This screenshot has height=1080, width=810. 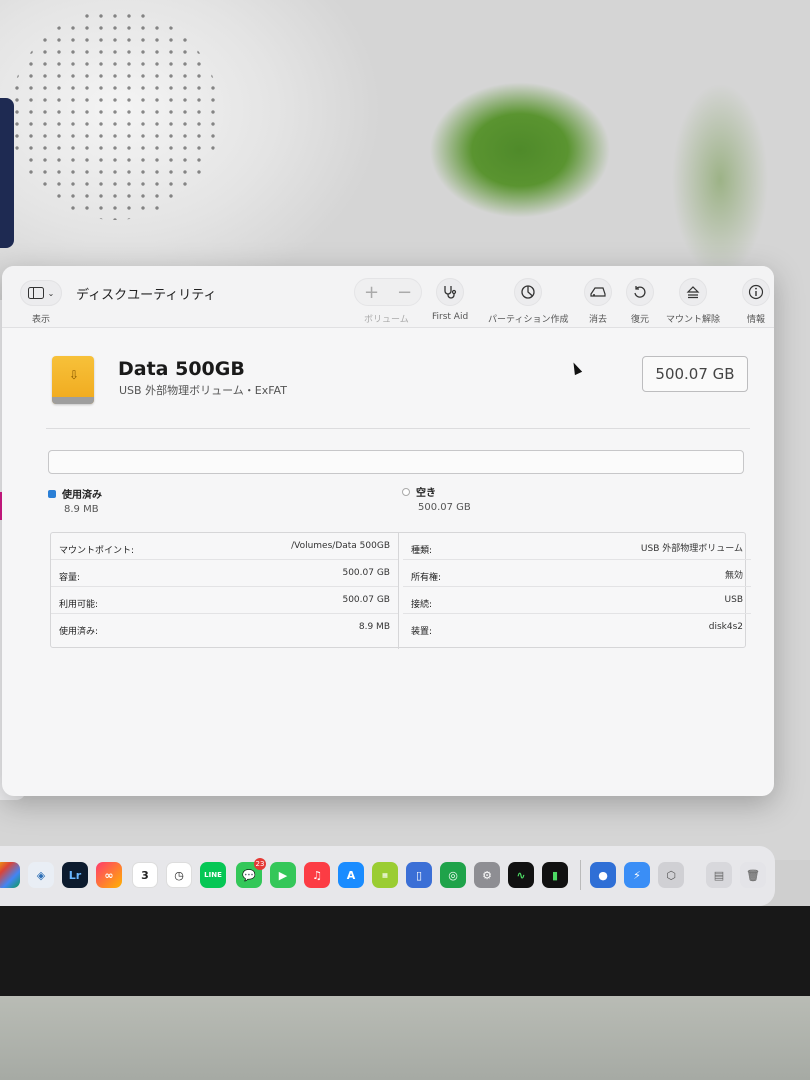 What do you see at coordinates (385, 875) in the screenshot?
I see `utility-app-icon: ▦` at bounding box center [385, 875].